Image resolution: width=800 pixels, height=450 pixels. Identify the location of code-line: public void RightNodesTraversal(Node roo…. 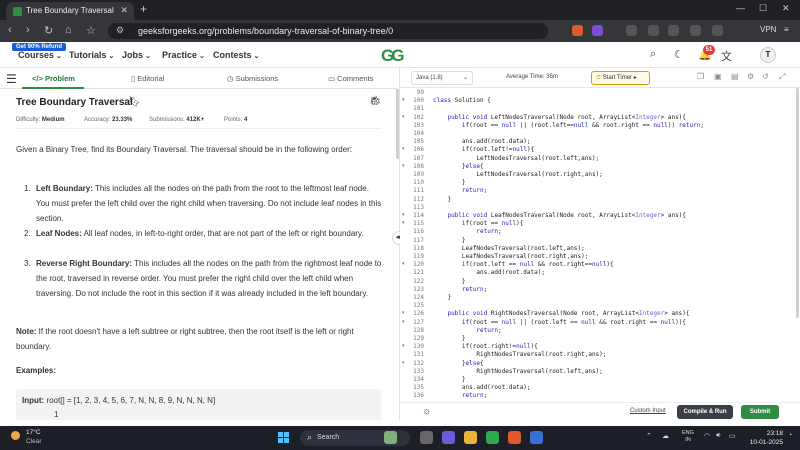
(561, 314).